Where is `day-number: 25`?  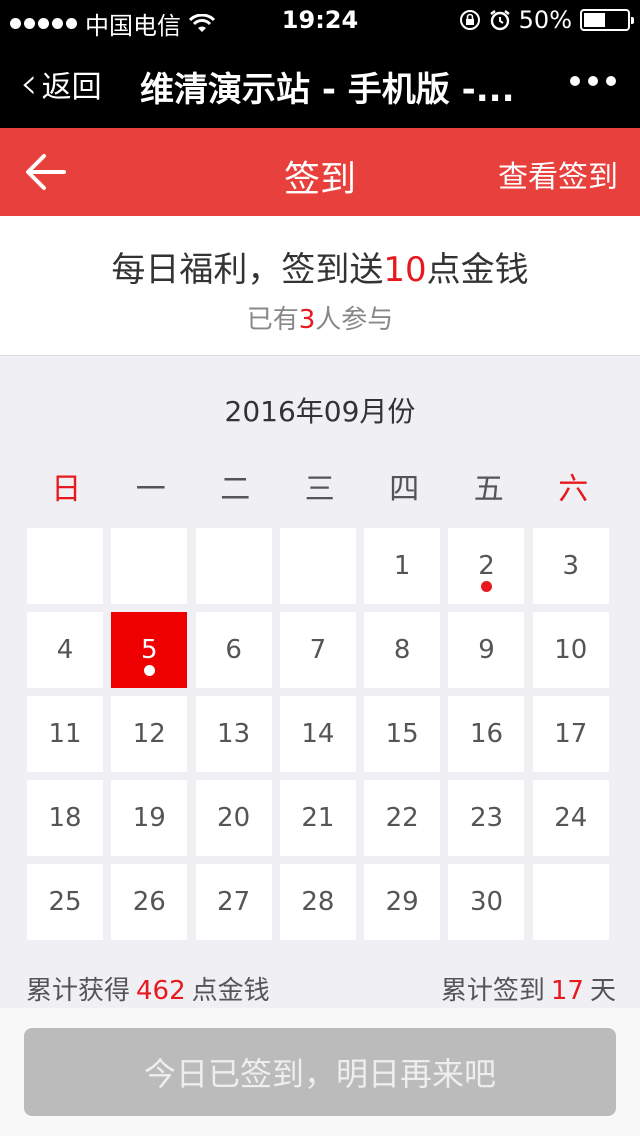 day-number: 25 is located at coordinates (65, 902).